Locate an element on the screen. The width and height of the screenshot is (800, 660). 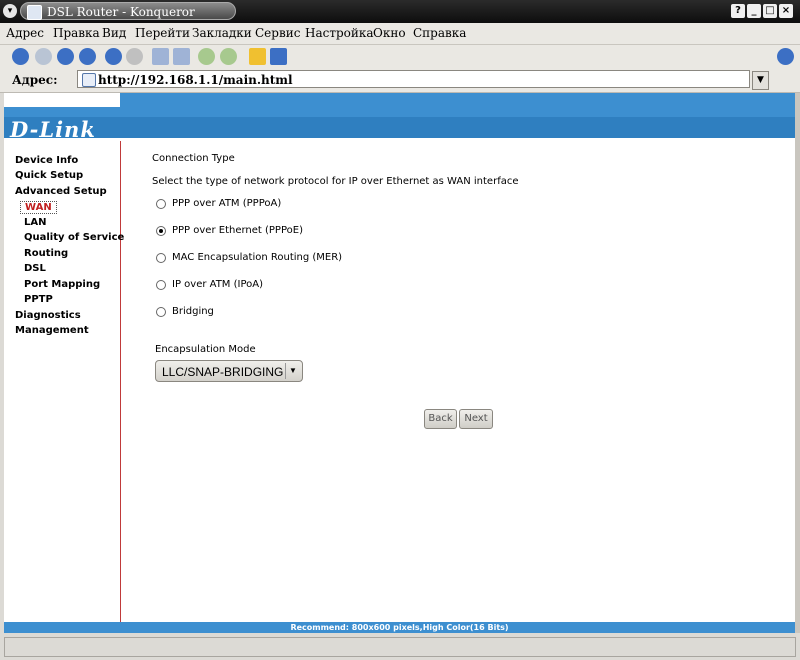
page-edge is located at coordinates (797, 363).